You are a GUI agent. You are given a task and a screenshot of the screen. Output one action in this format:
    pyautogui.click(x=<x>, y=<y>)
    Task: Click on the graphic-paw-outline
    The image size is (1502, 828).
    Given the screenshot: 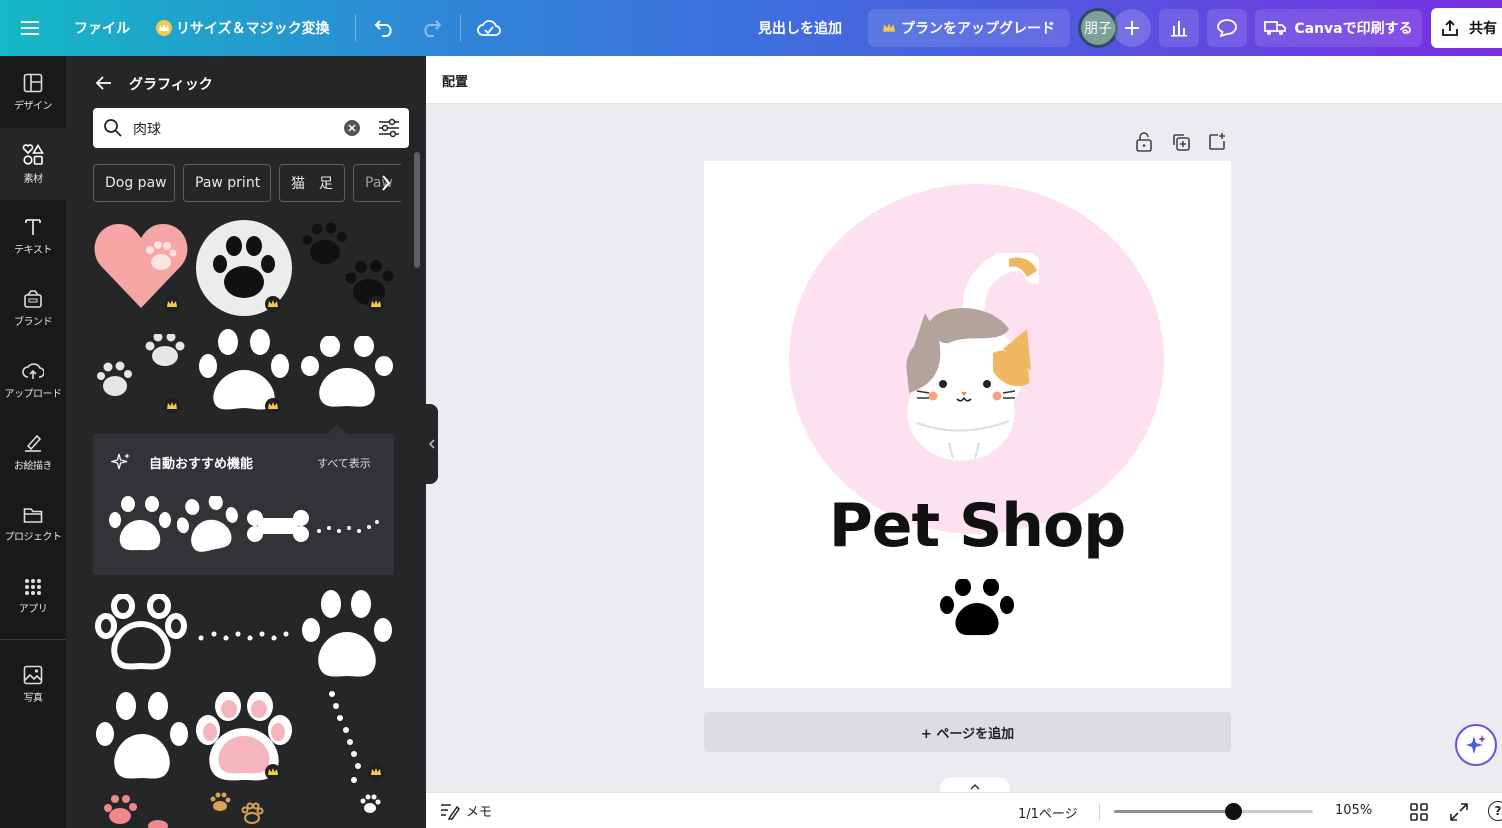 What is the action you would take?
    pyautogui.click(x=141, y=635)
    